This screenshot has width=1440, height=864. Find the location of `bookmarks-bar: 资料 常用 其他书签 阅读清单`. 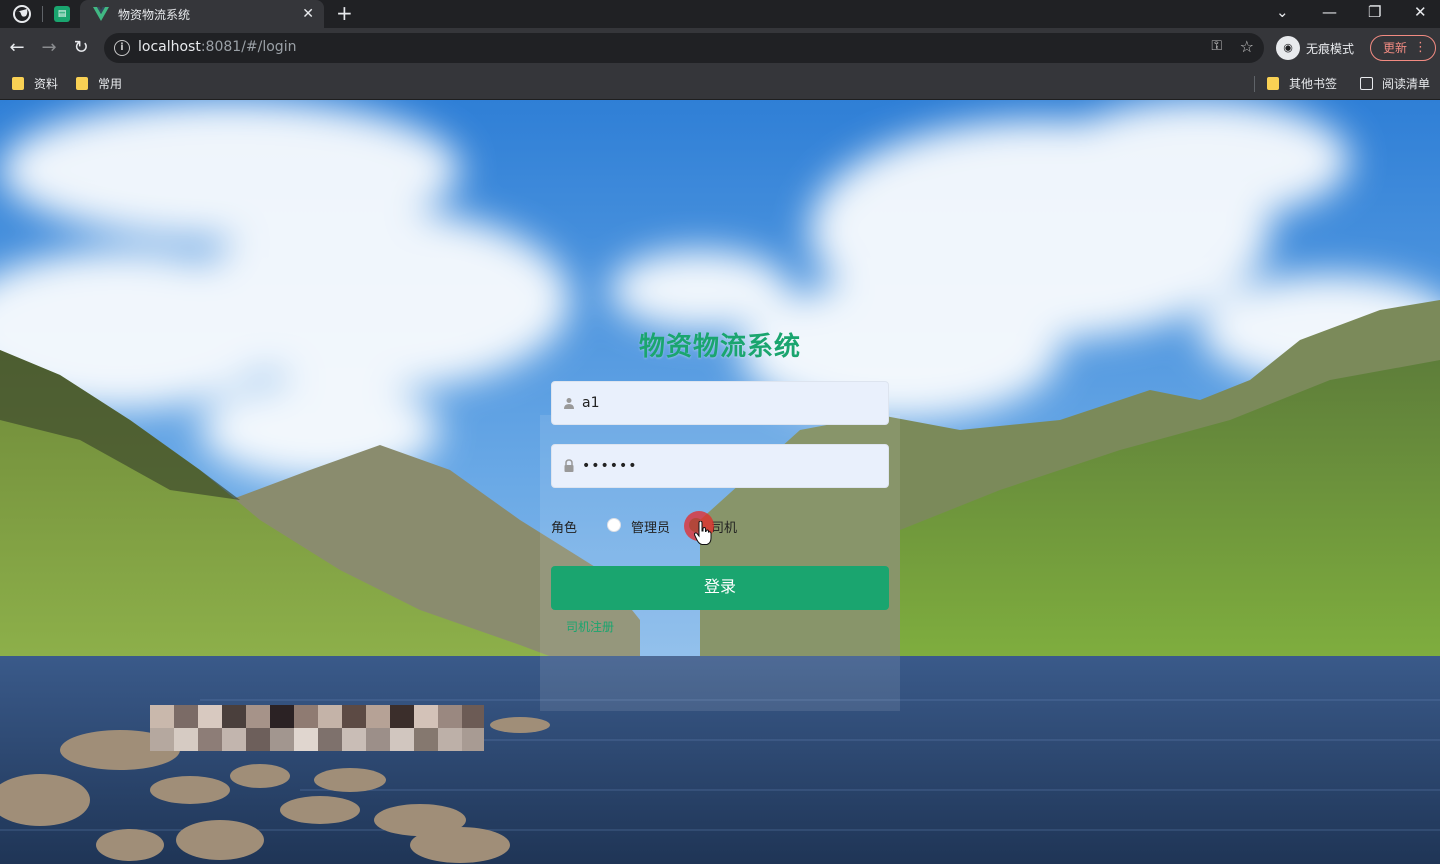

bookmarks-bar: 资料 常用 其他书签 阅读清单 is located at coordinates (720, 84).